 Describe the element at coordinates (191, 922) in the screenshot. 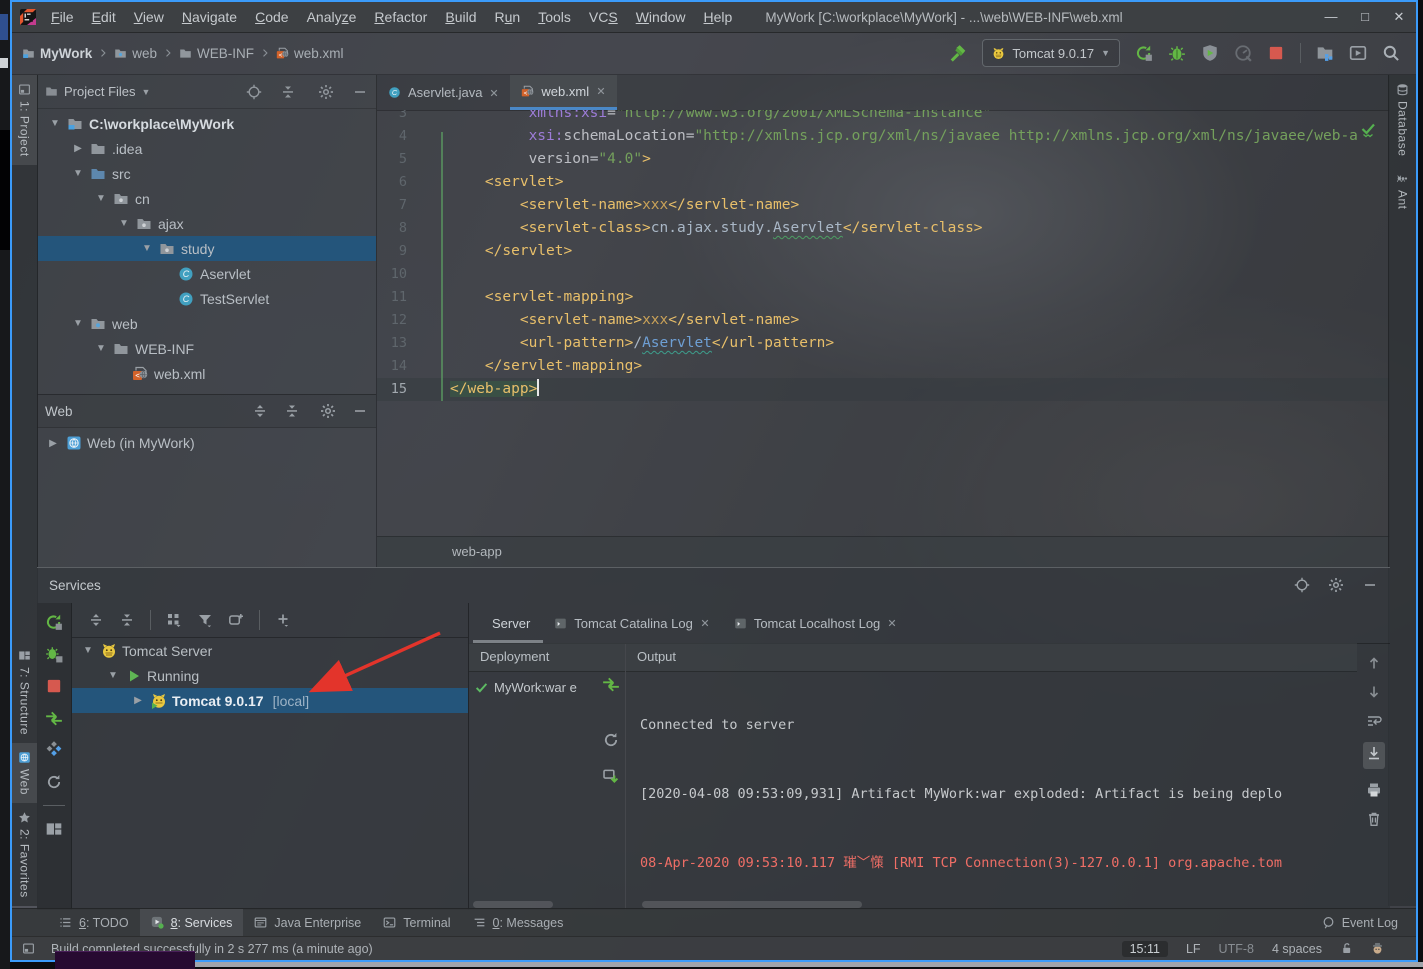

I see `toolwindow-services: 8: Services` at that location.